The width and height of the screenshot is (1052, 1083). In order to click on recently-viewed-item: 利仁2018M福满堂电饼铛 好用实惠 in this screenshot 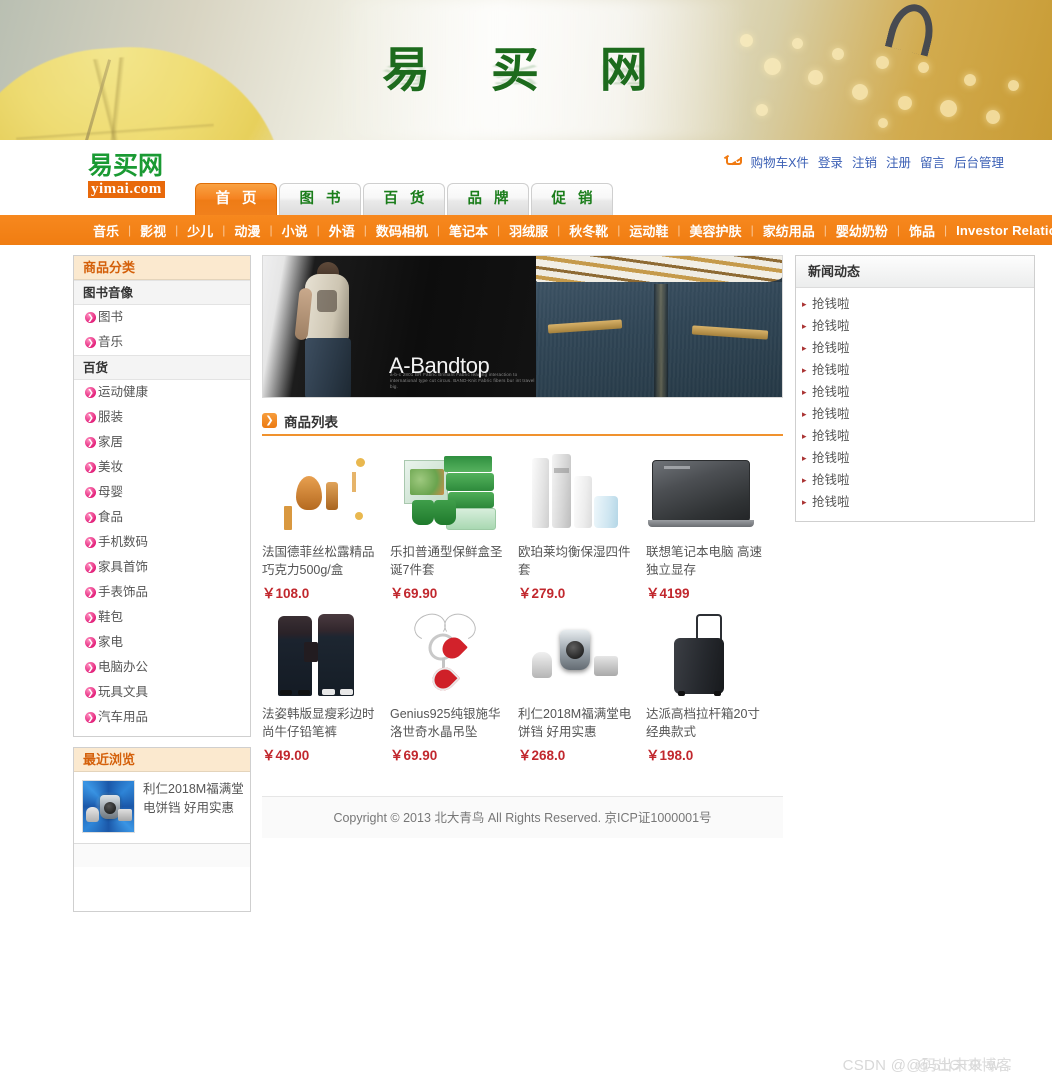, I will do `click(162, 807)`.